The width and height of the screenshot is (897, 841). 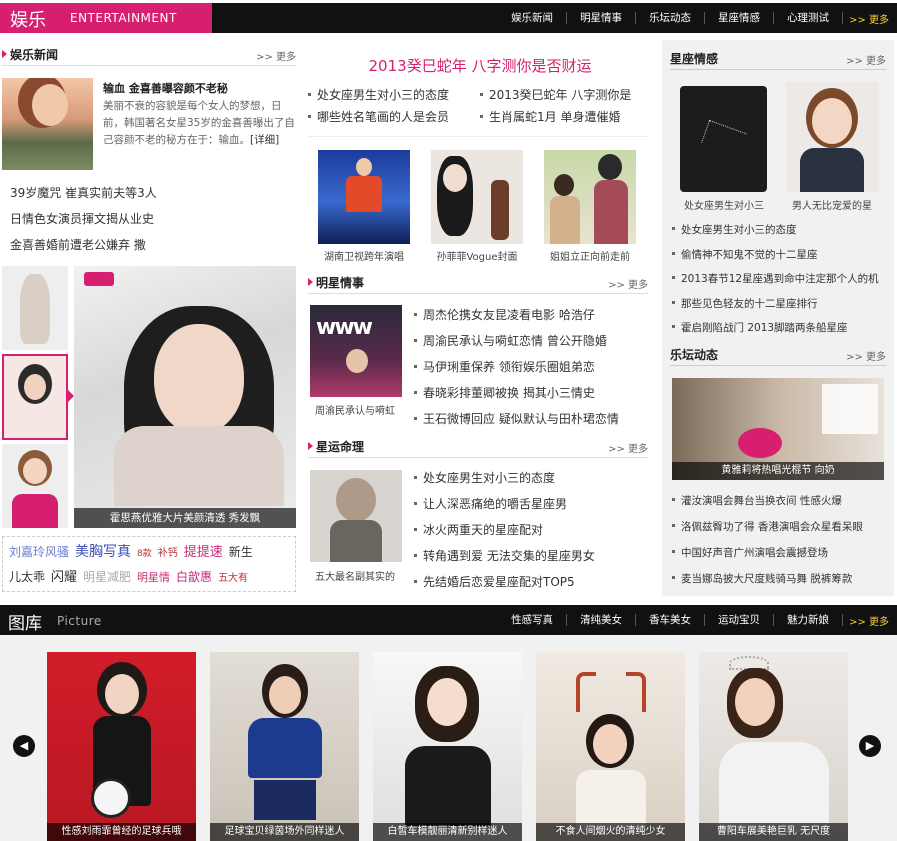 What do you see at coordinates (870, 746) in the screenshot?
I see `next-arrow-icon: ▶` at bounding box center [870, 746].